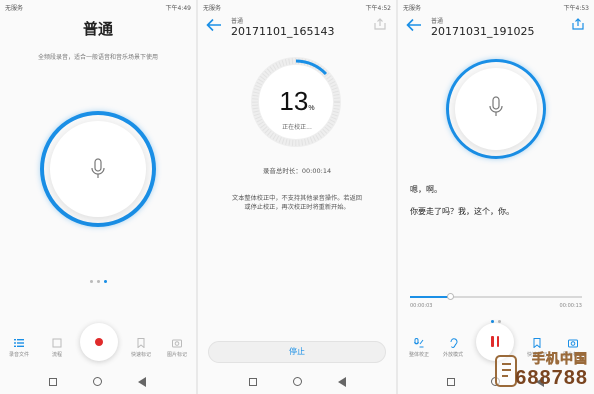 The width and height of the screenshot is (594, 394). Describe the element at coordinates (177, 343) in the screenshot. I see `camera-icon` at that location.